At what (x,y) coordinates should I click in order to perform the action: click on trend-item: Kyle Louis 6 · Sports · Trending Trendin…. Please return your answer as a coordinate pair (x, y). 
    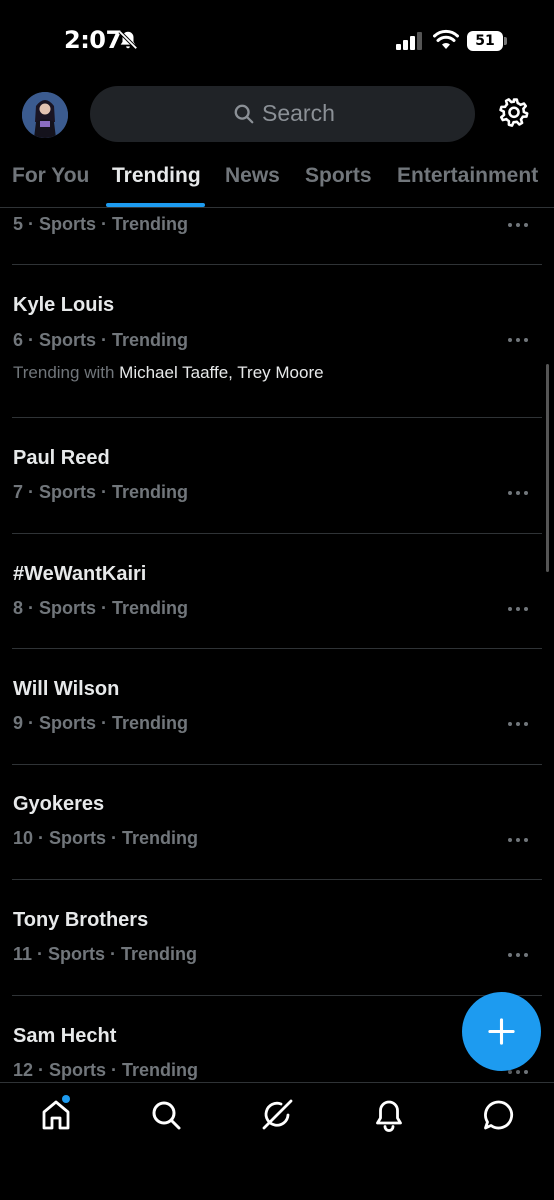
    Looking at the image, I should click on (277, 341).